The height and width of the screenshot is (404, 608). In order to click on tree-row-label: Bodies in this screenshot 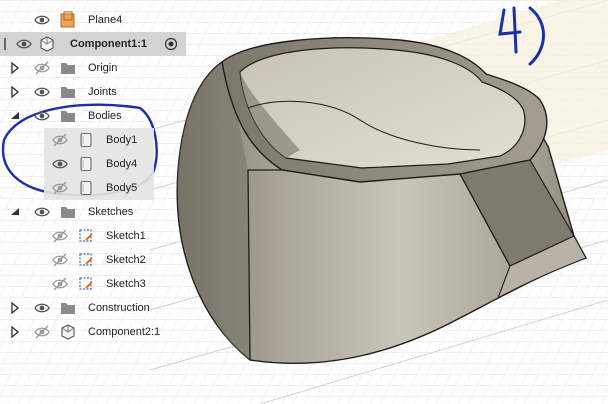, I will do `click(105, 116)`.